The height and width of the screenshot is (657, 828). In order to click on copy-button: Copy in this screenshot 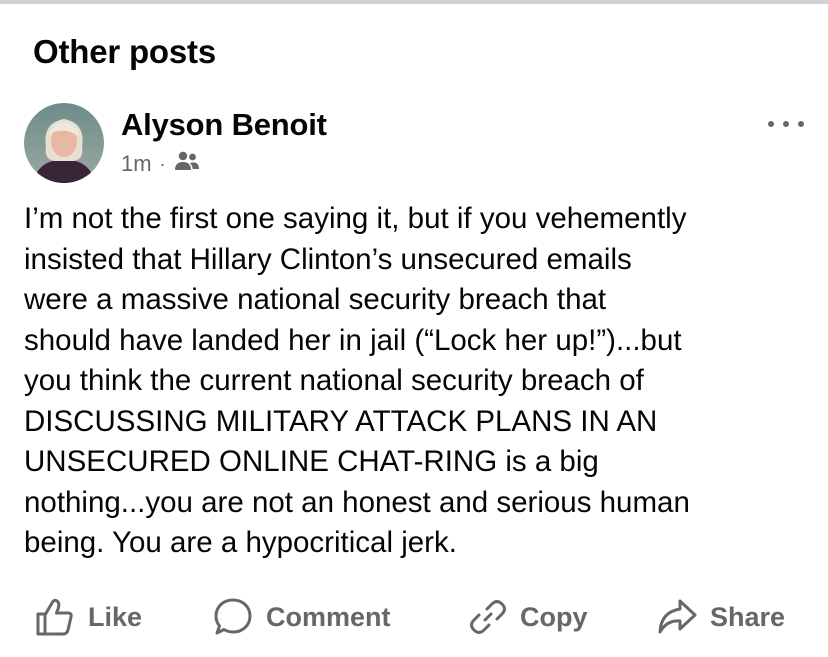, I will do `click(528, 617)`.